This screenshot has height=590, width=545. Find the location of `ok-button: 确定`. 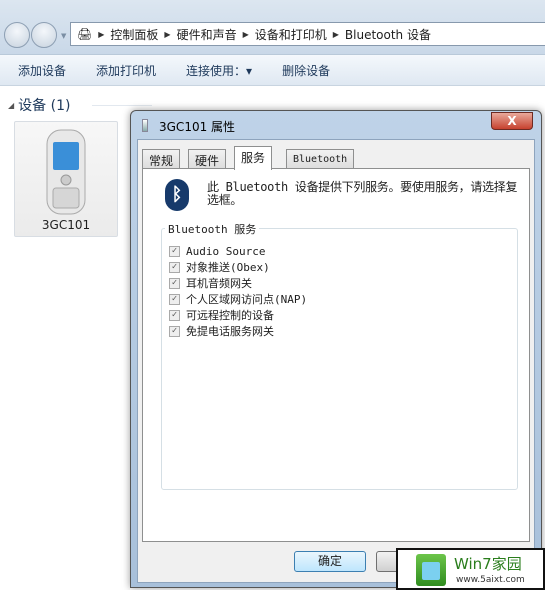

ok-button: 确定 is located at coordinates (330, 561).